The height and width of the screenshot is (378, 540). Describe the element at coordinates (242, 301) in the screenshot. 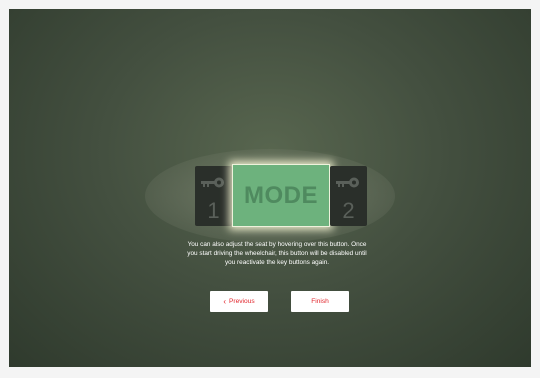

I see `previous-button-label: Previous` at that location.